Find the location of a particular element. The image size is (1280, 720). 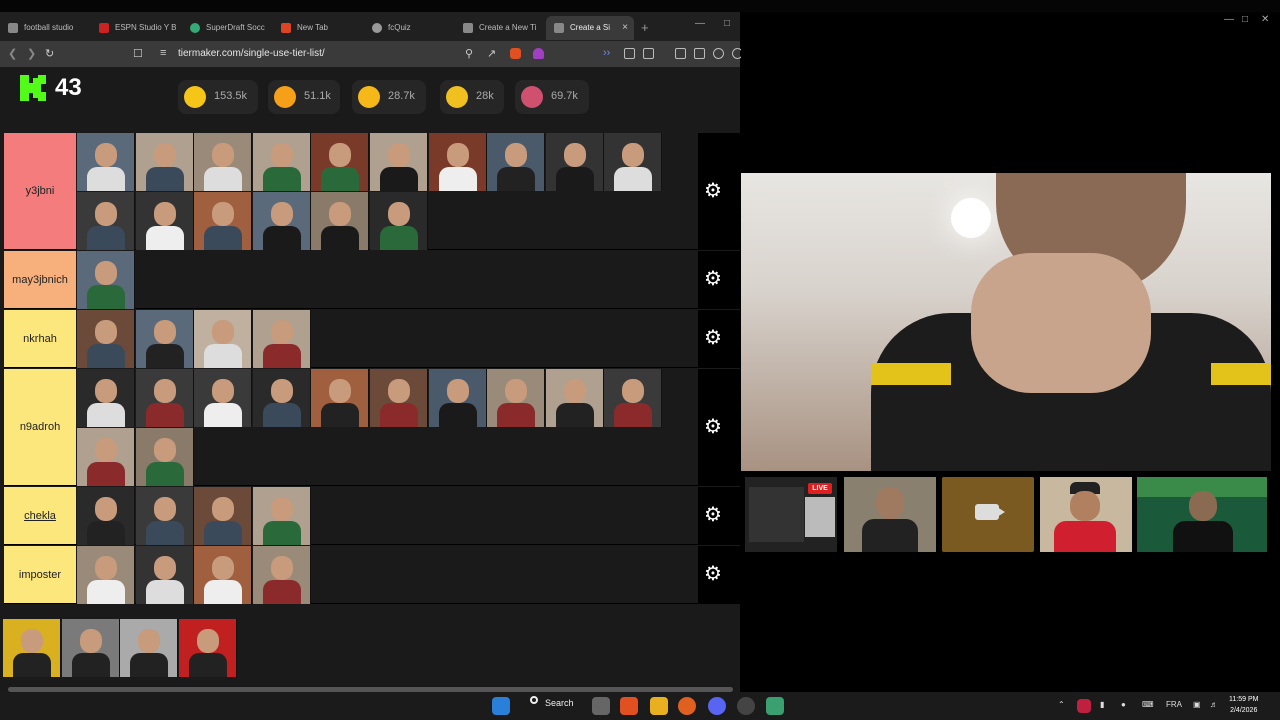

brave-shield-icon is located at coordinates (515, 53).